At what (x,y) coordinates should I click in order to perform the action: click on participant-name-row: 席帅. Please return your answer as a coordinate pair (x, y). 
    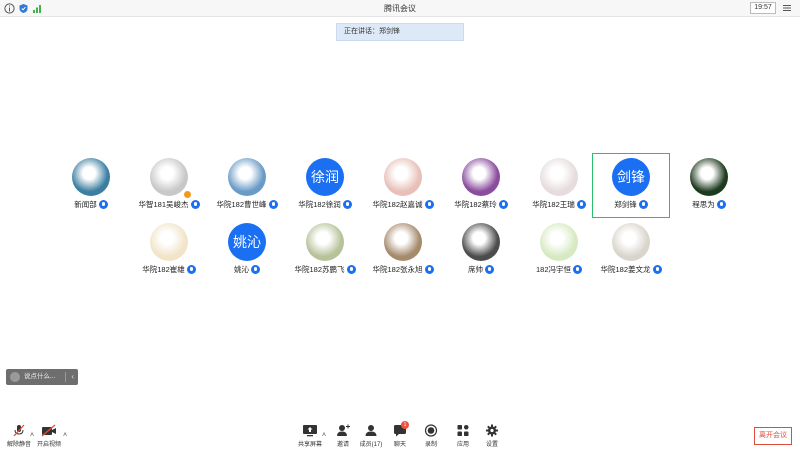
    Looking at the image, I should click on (481, 269).